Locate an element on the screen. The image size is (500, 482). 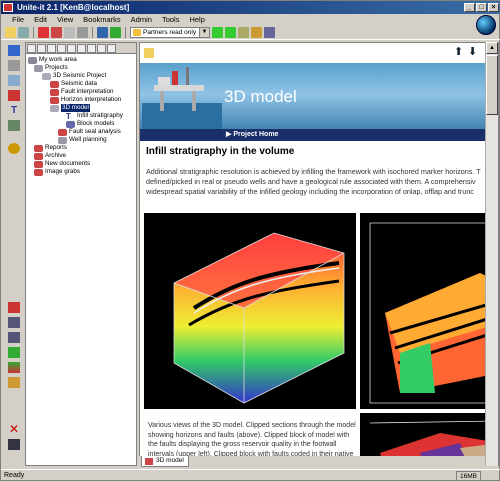
properties-icon is located at coordinates (102, 32).